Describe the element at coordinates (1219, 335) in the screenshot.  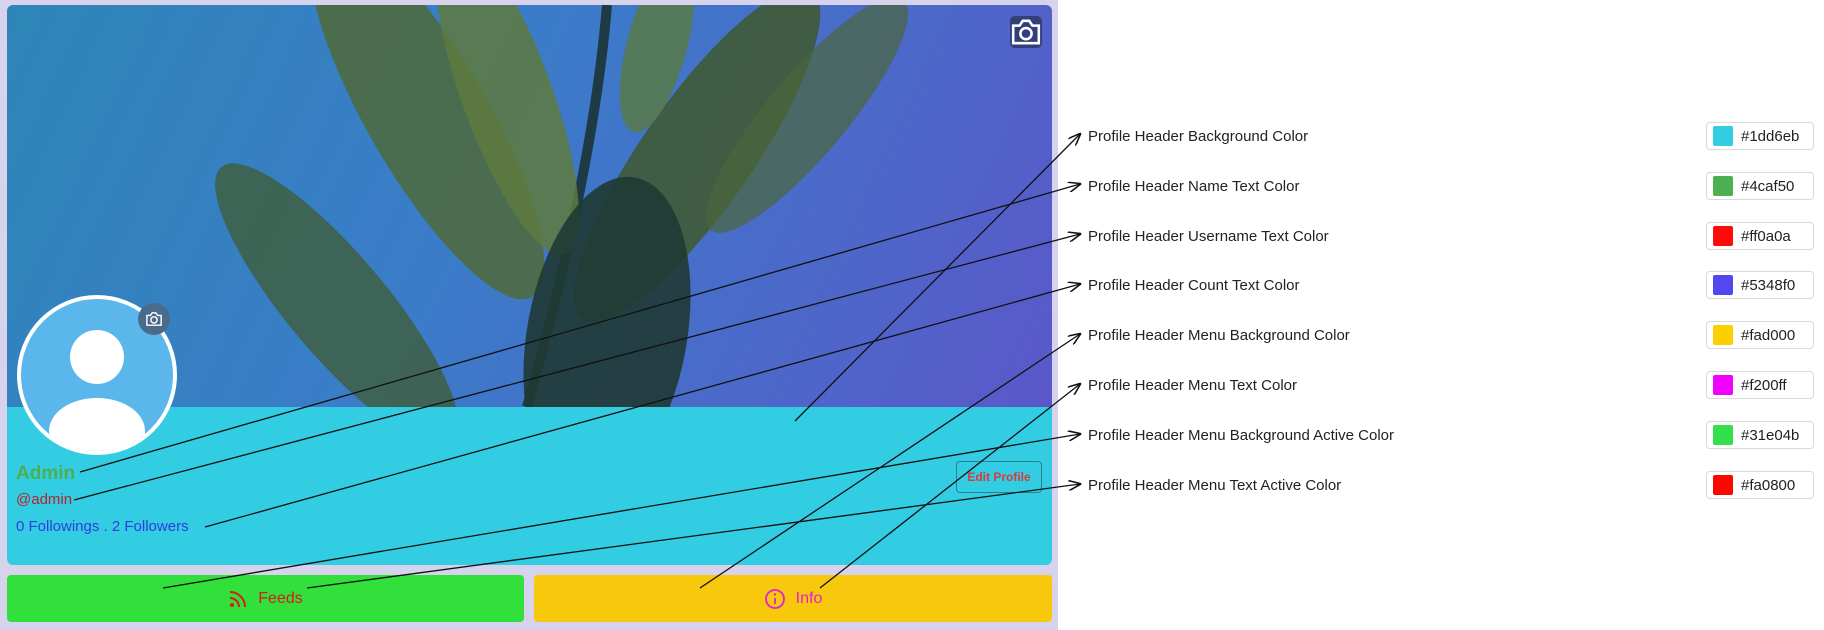
I see `setting-label-menu-background: Profile Header Menu Background Color` at that location.